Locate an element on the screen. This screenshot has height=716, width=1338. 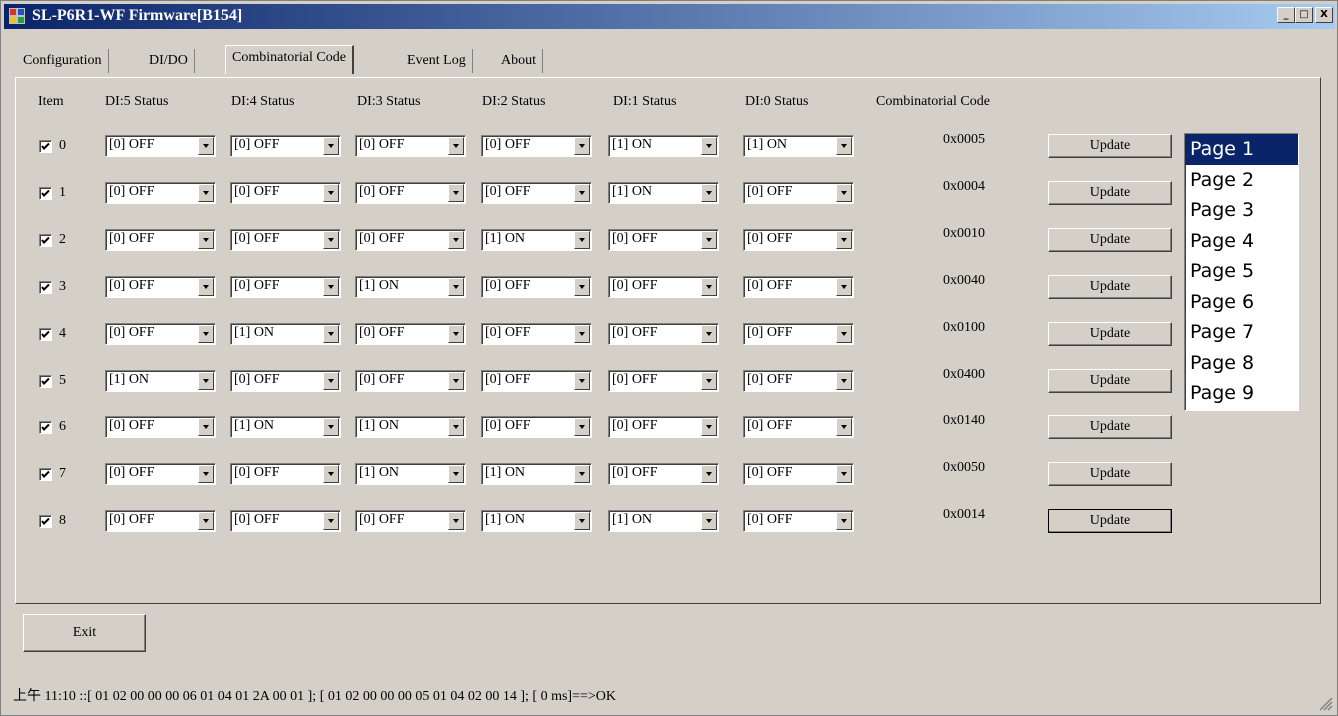
title-bar: SL-P6R1-WF Firmware[B154] _ □ X is located at coordinates (669, 16).